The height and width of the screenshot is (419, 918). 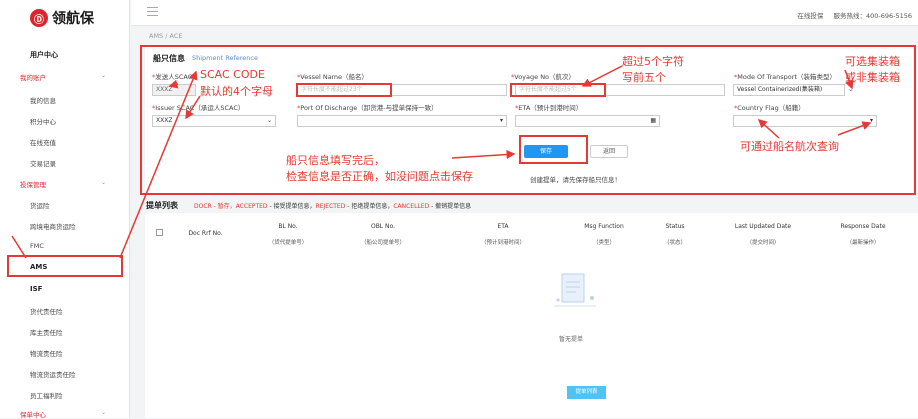 What do you see at coordinates (502, 243) in the screenshot?
I see `col-eta-cn: （预计到港时间）` at bounding box center [502, 243].